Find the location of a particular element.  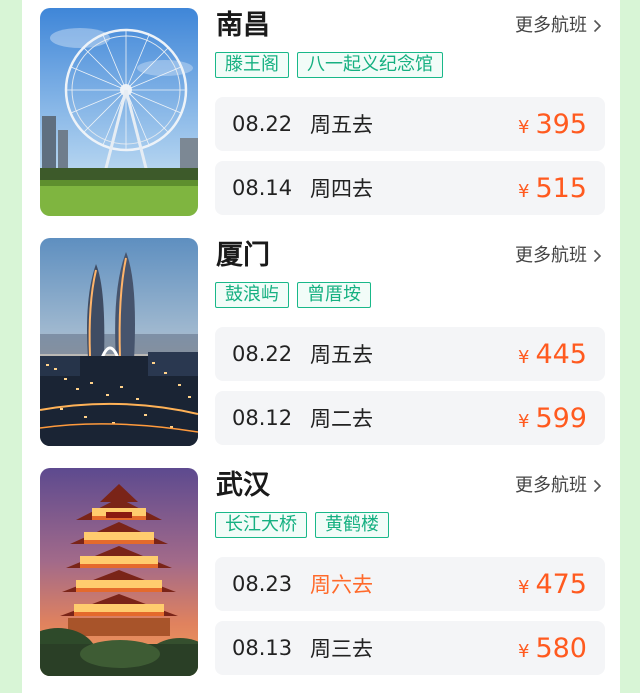

flight-row: 08.22 周五去 ¥ 445 is located at coordinates (410, 354).